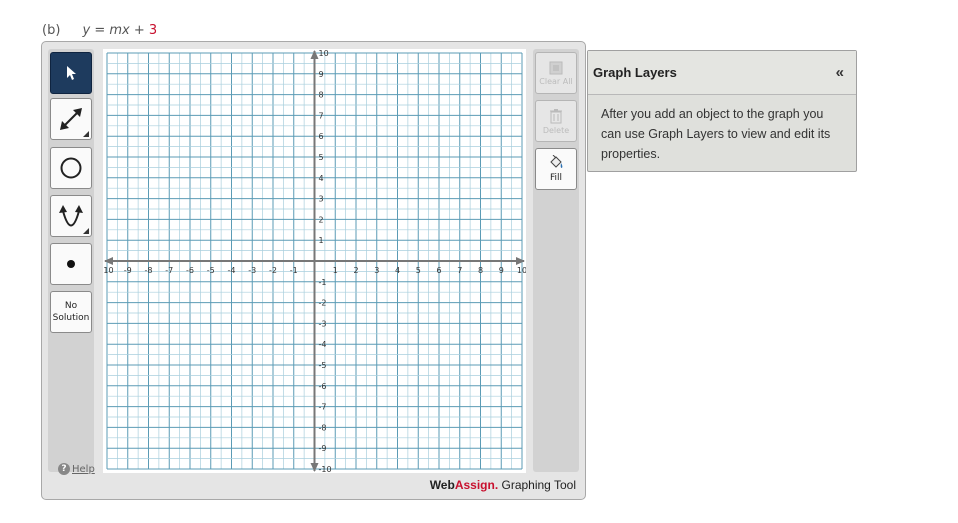  What do you see at coordinates (211, 270) in the screenshot?
I see `x-tick-label: -5` at bounding box center [211, 270].